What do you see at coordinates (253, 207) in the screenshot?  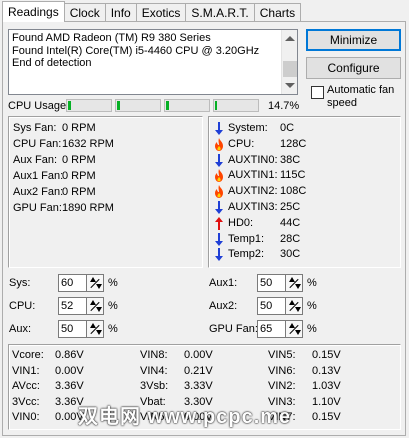 I see `temp-name: AUXTIN3:` at bounding box center [253, 207].